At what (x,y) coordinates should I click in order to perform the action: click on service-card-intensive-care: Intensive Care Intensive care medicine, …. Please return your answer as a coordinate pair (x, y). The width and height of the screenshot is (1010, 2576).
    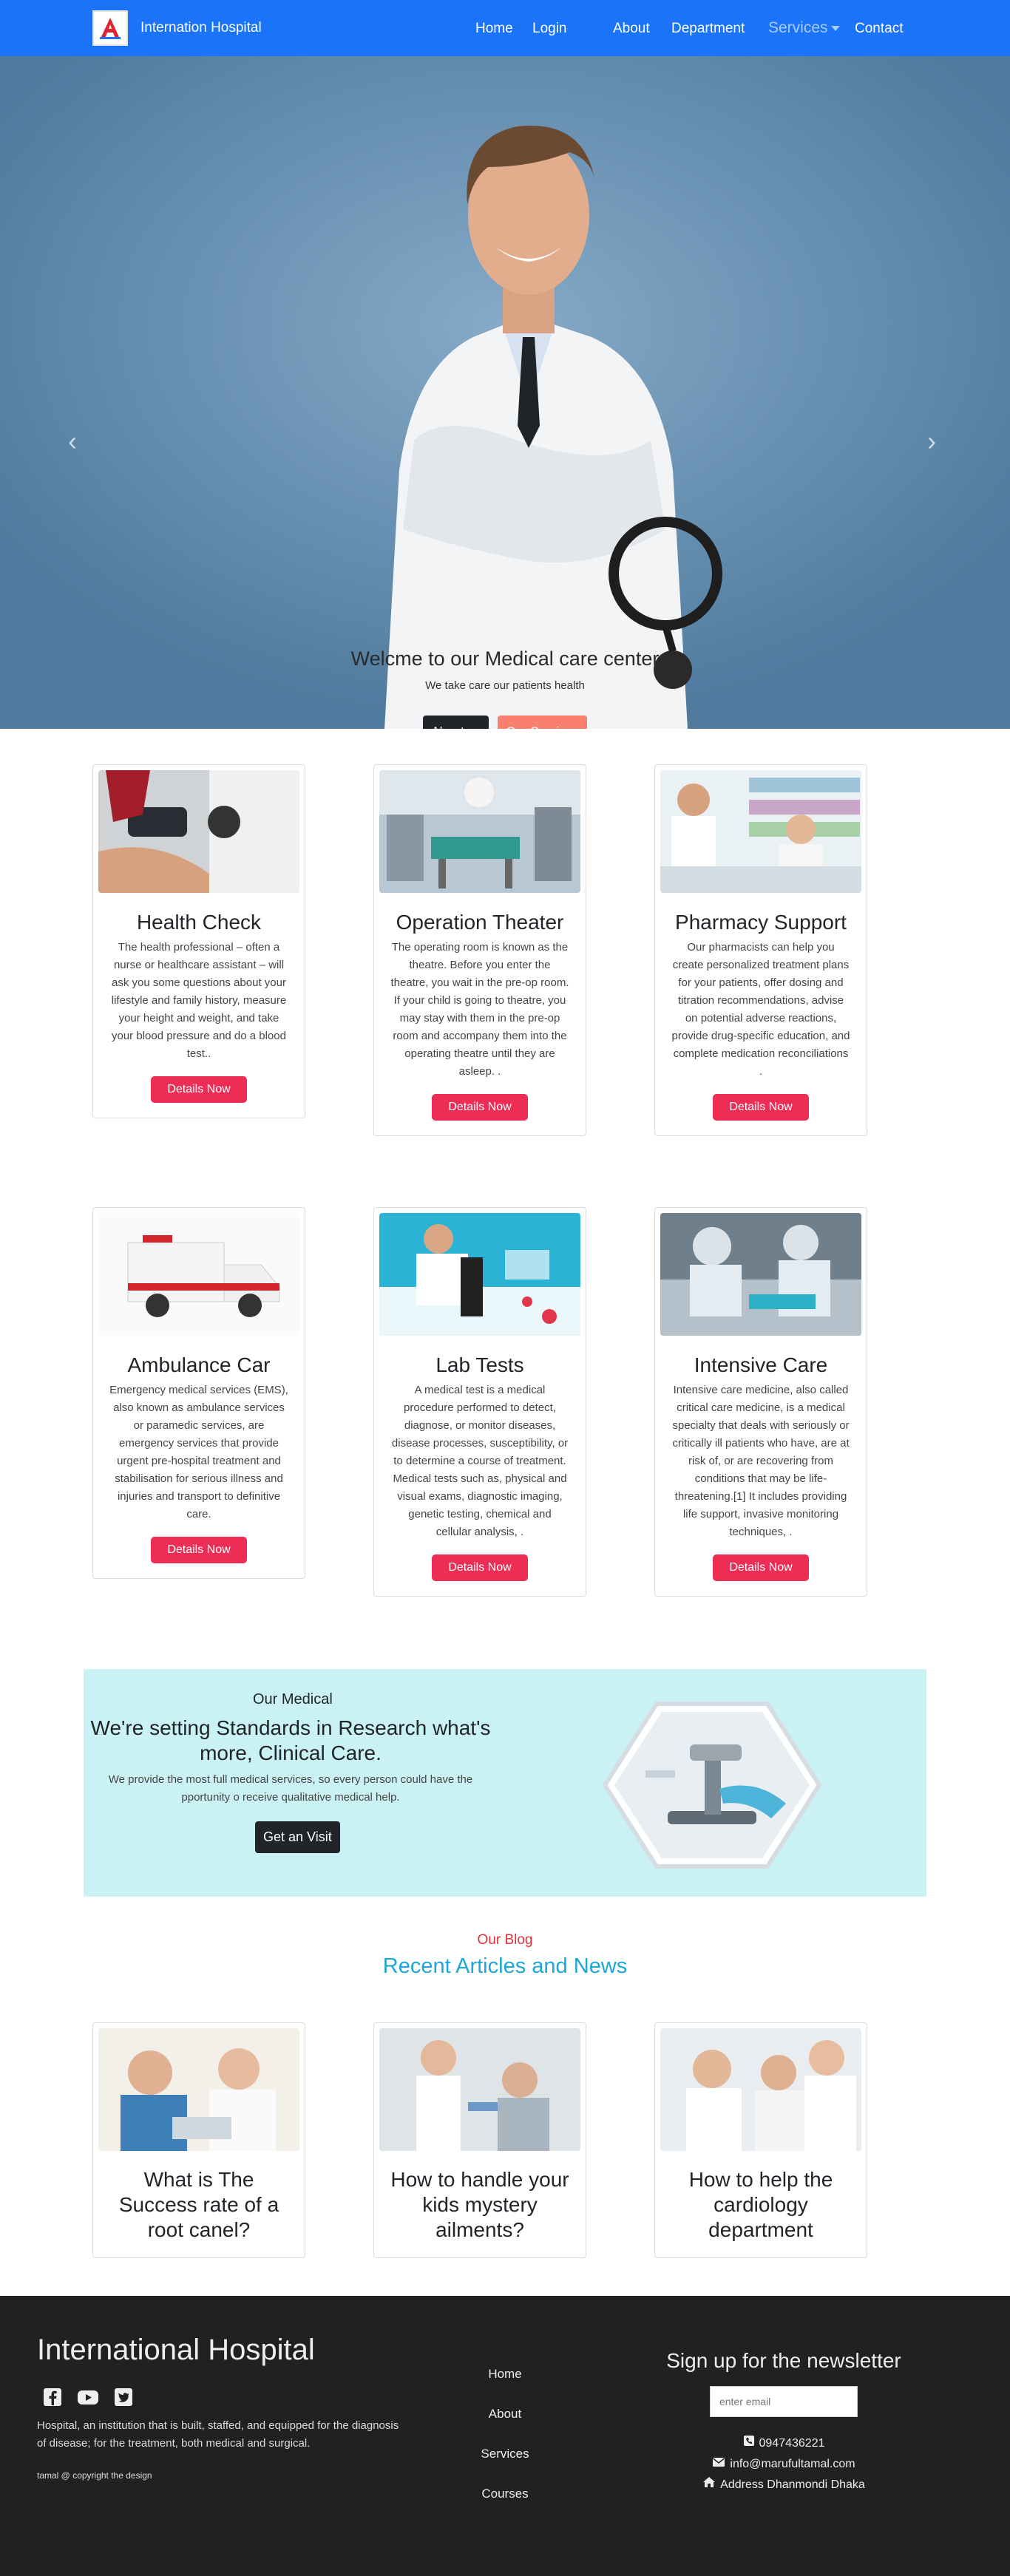
    Looking at the image, I should click on (761, 1402).